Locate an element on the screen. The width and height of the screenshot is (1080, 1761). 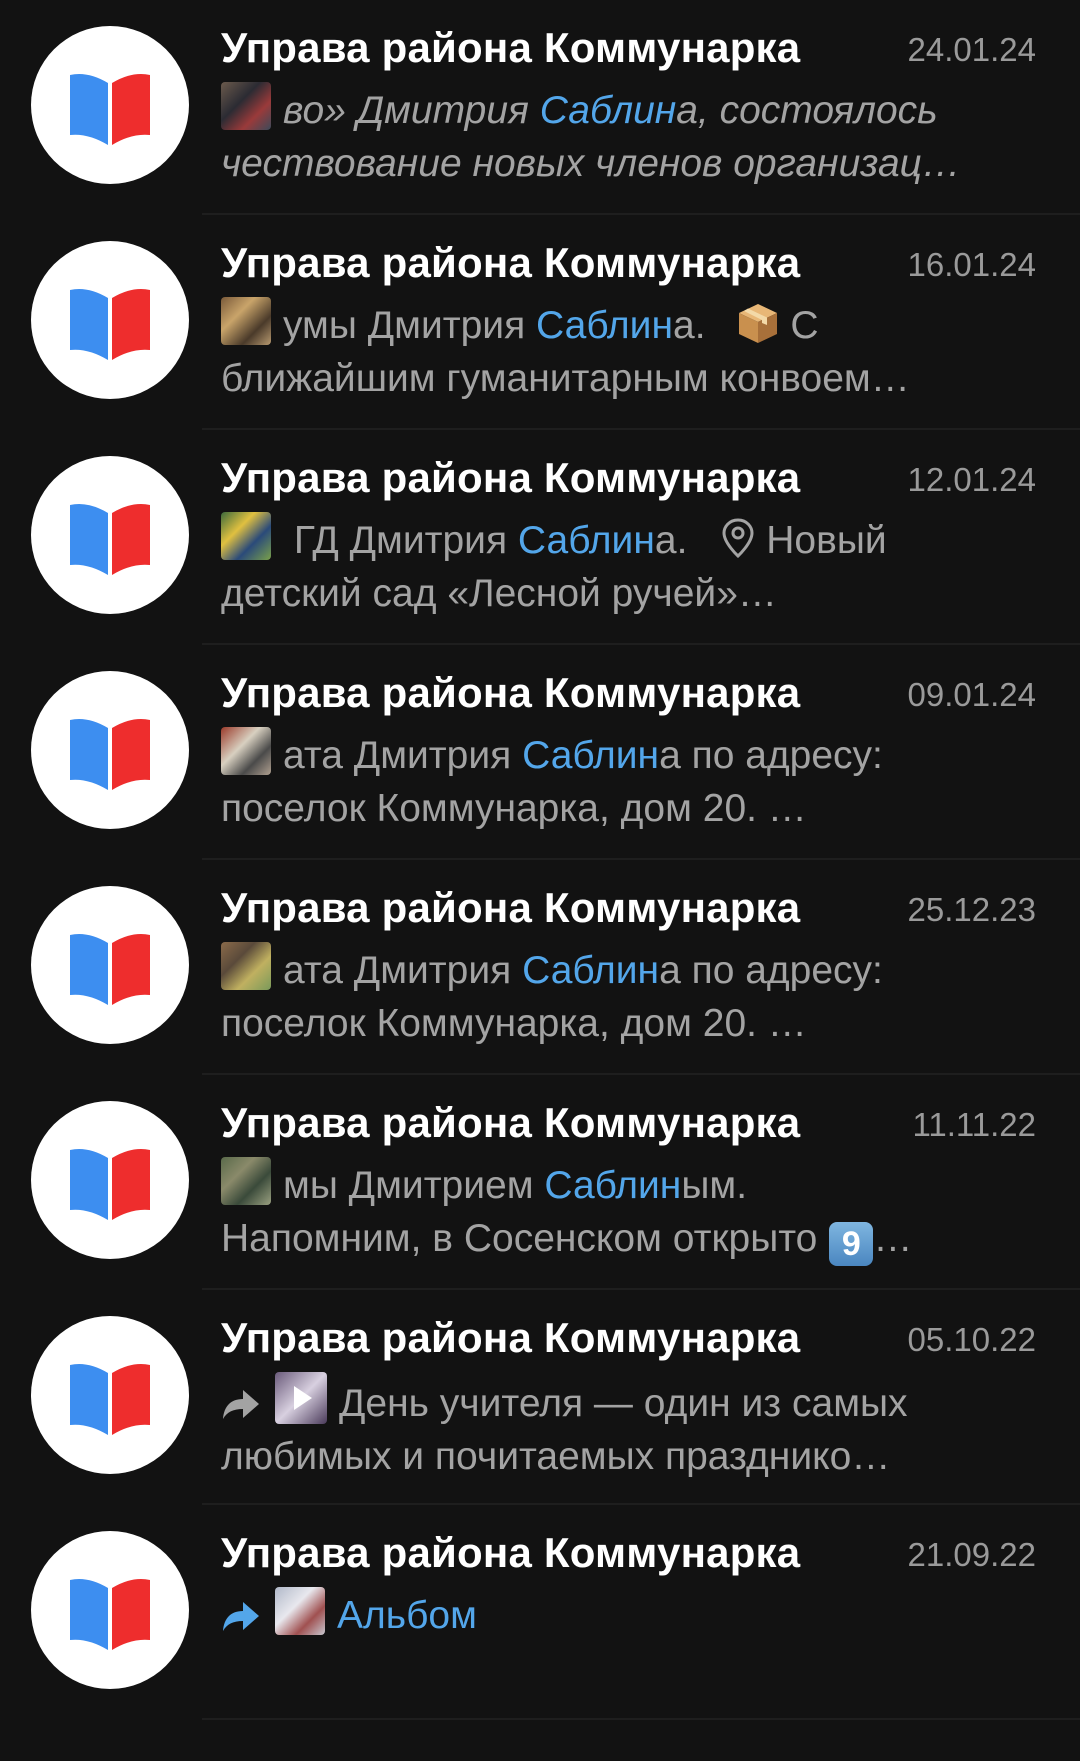
chat-row: Управа района Коммунарка 21.09.22 Альбом is located at coordinates (540, 1612).